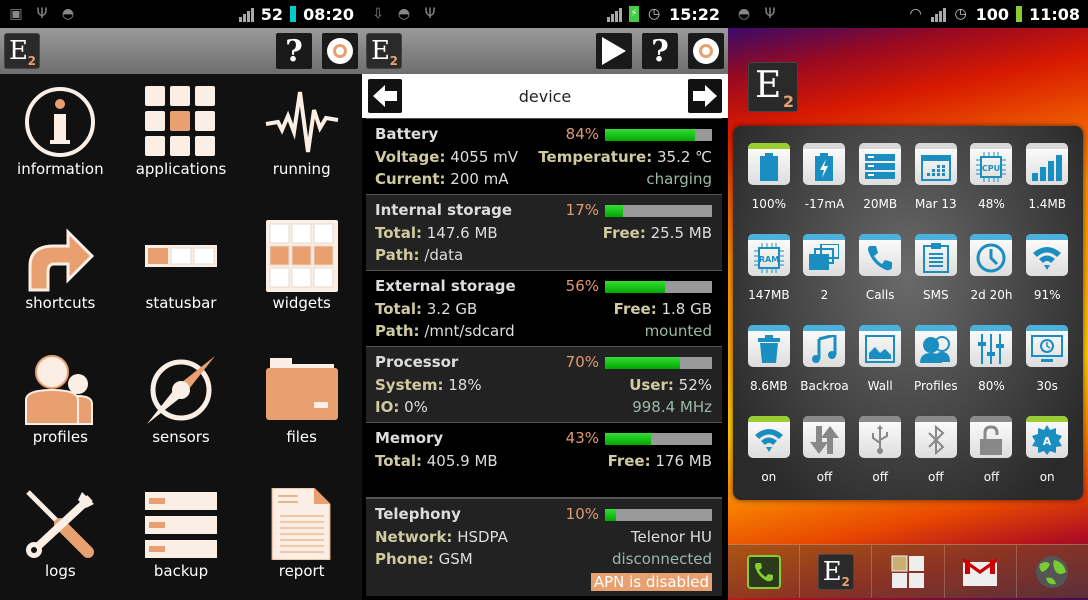 This screenshot has width=1088, height=600. What do you see at coordinates (936, 461) in the screenshot?
I see `widget-bluetooth: off` at bounding box center [936, 461].